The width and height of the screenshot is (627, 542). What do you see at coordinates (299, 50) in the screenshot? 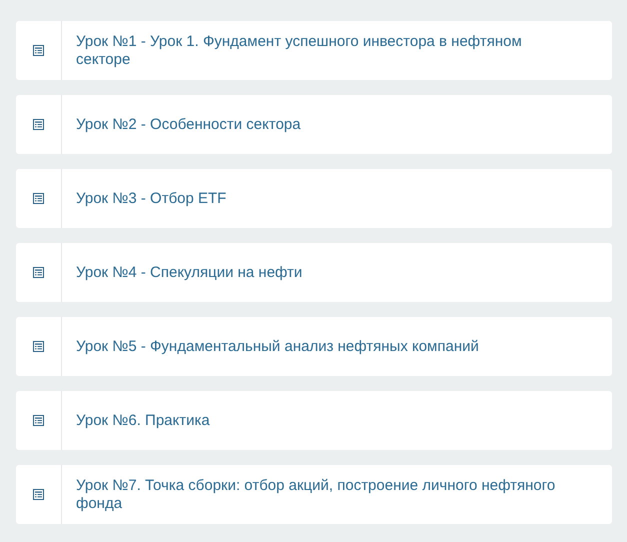
I see `lesson-title: Урок №1 - Урок 1. Фундамент успешного инвестора в нефтяном секторе` at bounding box center [299, 50].